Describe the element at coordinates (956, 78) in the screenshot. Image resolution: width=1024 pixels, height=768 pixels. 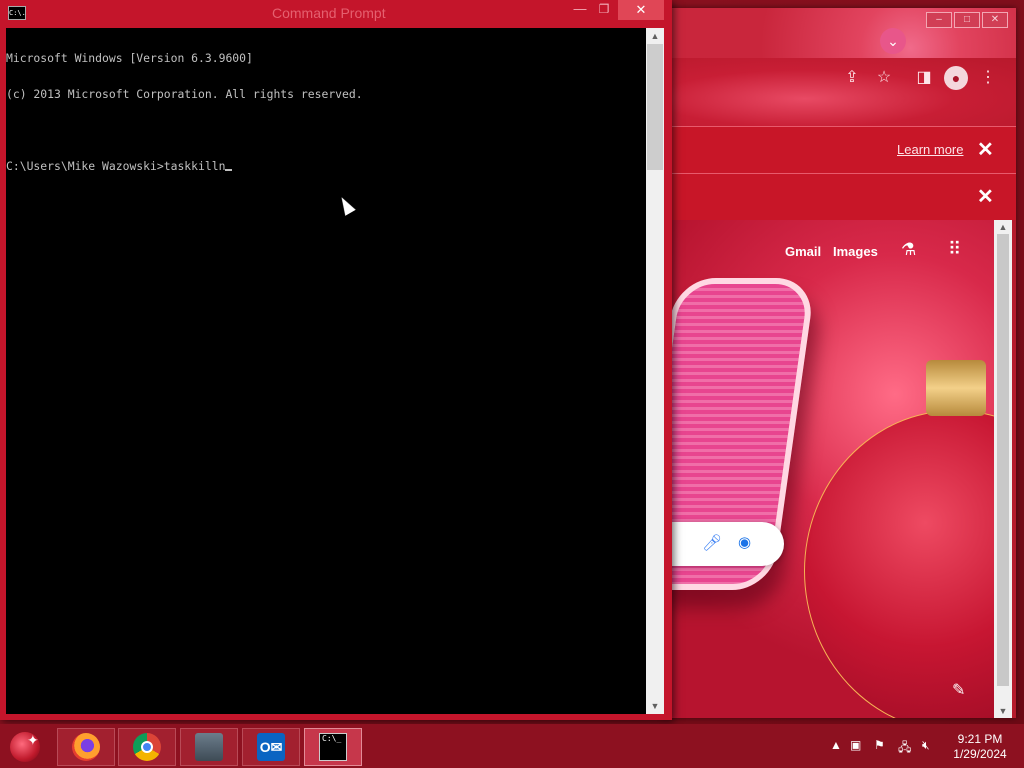
I see `profile-icon: ●` at that location.